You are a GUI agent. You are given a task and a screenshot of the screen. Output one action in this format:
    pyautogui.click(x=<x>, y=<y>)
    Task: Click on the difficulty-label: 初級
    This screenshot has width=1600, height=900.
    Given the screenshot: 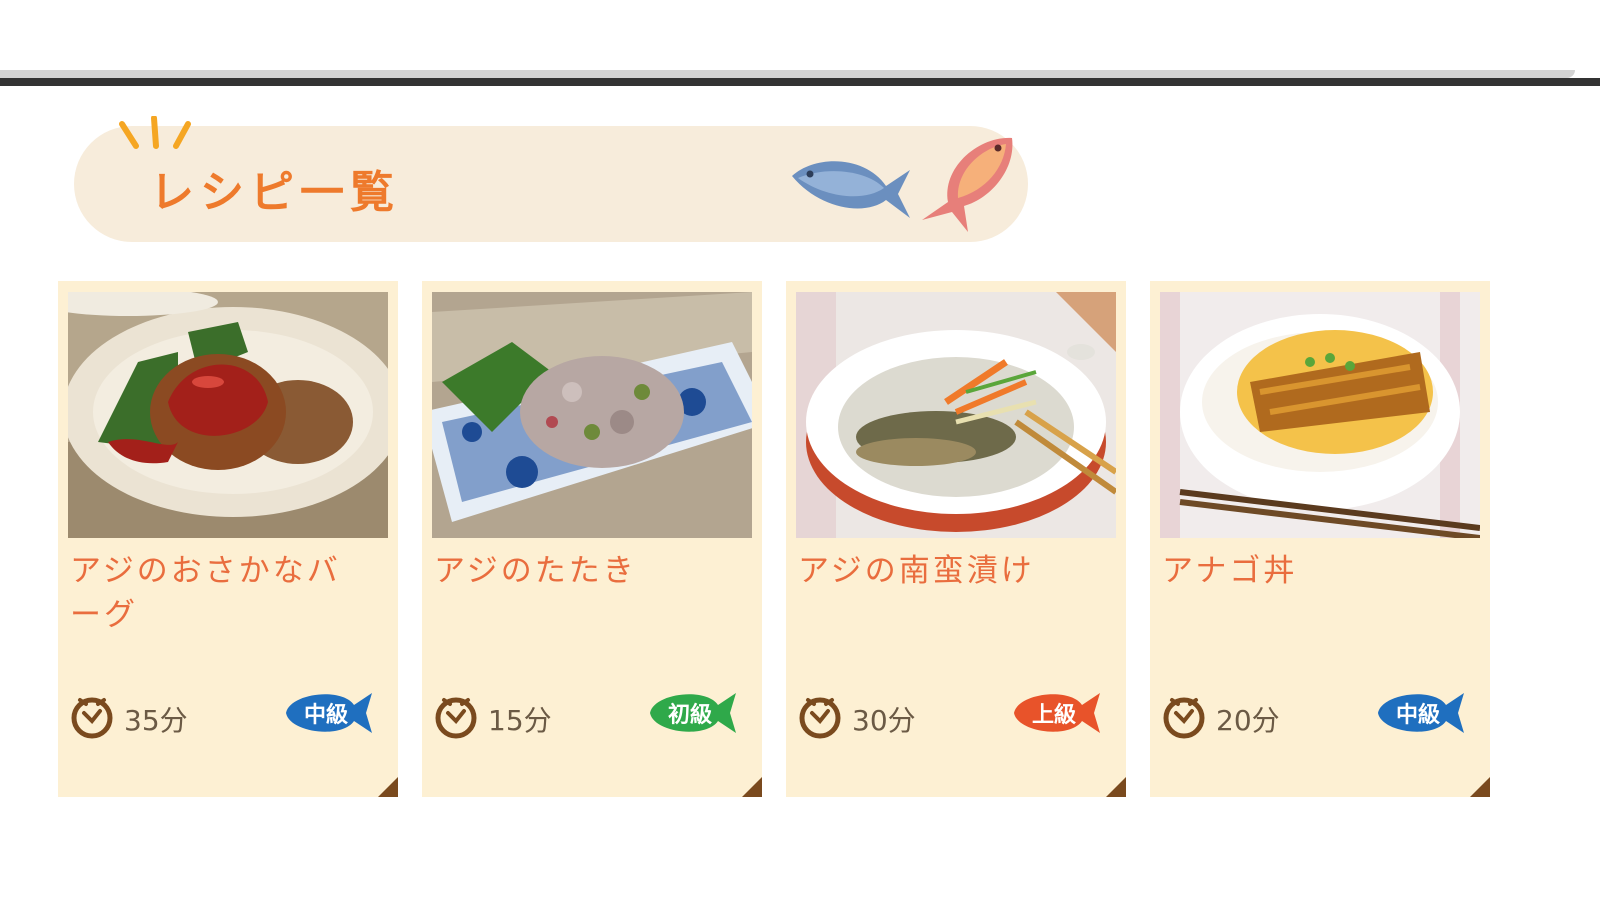 What is the action you would take?
    pyautogui.click(x=689, y=715)
    